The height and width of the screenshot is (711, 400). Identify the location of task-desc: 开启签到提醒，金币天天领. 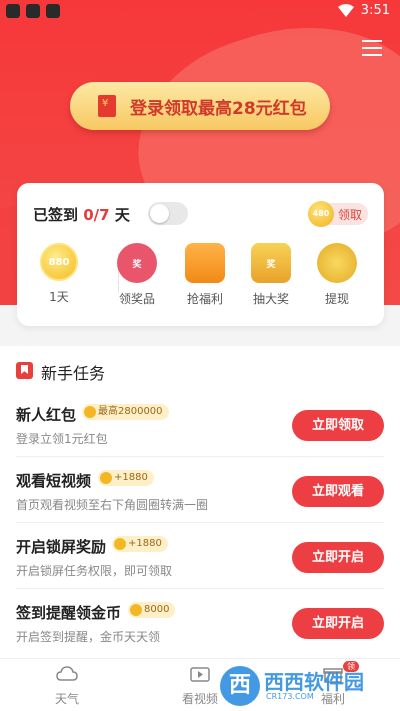
(88, 637).